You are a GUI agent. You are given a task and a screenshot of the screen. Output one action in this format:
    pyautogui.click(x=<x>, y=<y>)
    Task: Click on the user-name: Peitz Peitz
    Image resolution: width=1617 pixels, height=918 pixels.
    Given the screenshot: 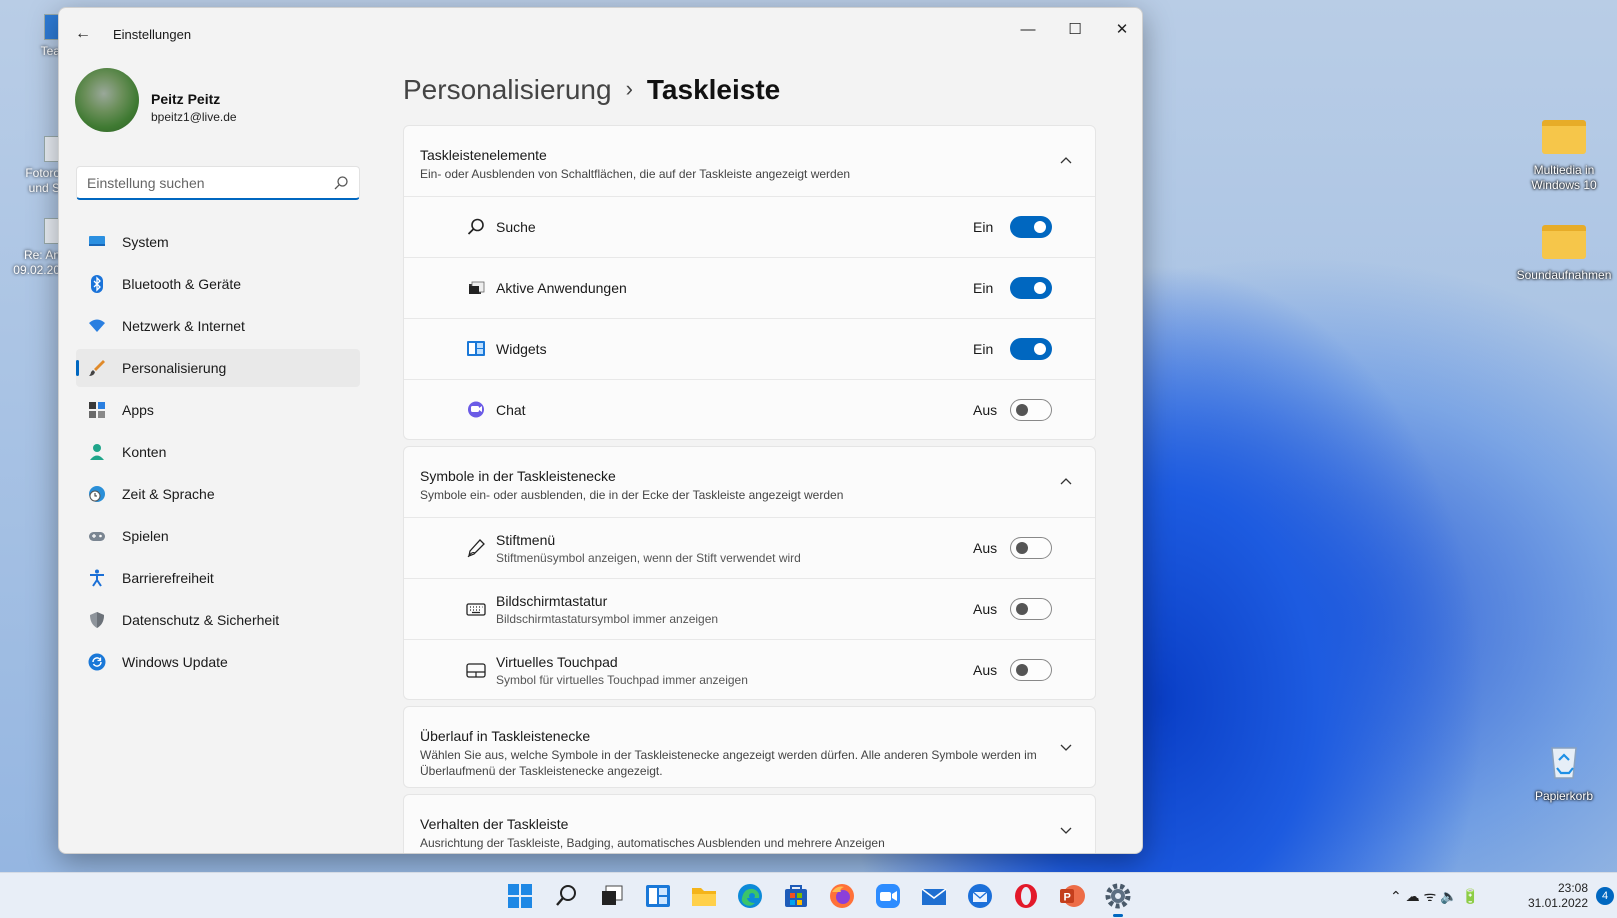 What is the action you would take?
    pyautogui.click(x=186, y=99)
    